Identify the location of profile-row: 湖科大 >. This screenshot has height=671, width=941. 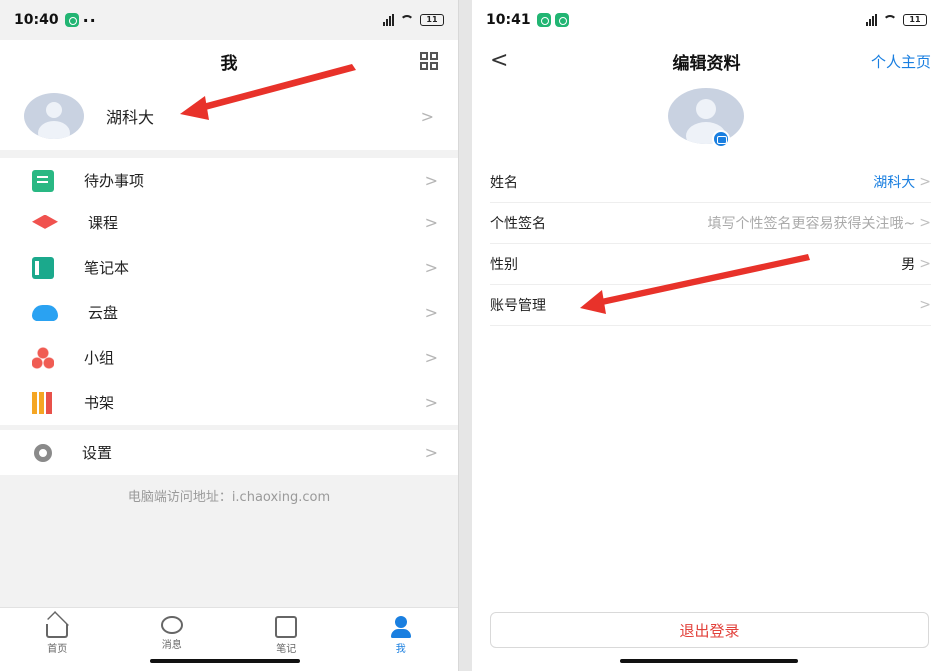
(229, 116).